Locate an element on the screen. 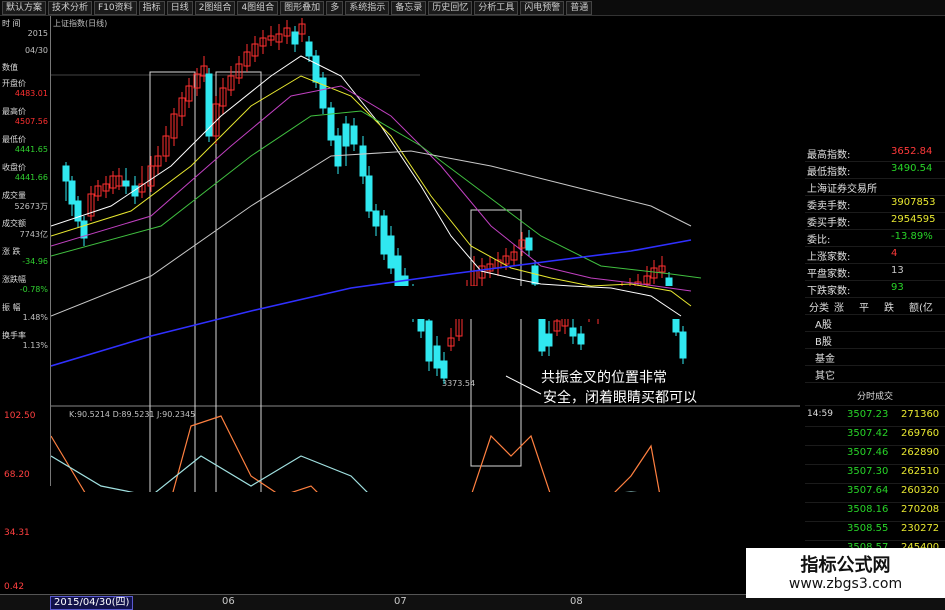 The width and height of the screenshot is (945, 610). stat-row-1: 最低指数: 3490.54 is located at coordinates (875, 170).